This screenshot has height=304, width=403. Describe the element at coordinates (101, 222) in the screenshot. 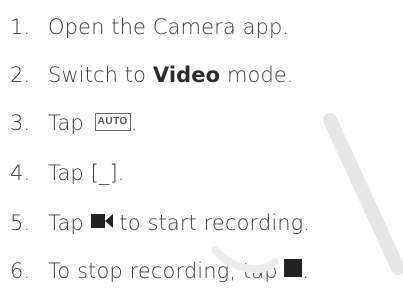

I see `video-camera-icon` at that location.